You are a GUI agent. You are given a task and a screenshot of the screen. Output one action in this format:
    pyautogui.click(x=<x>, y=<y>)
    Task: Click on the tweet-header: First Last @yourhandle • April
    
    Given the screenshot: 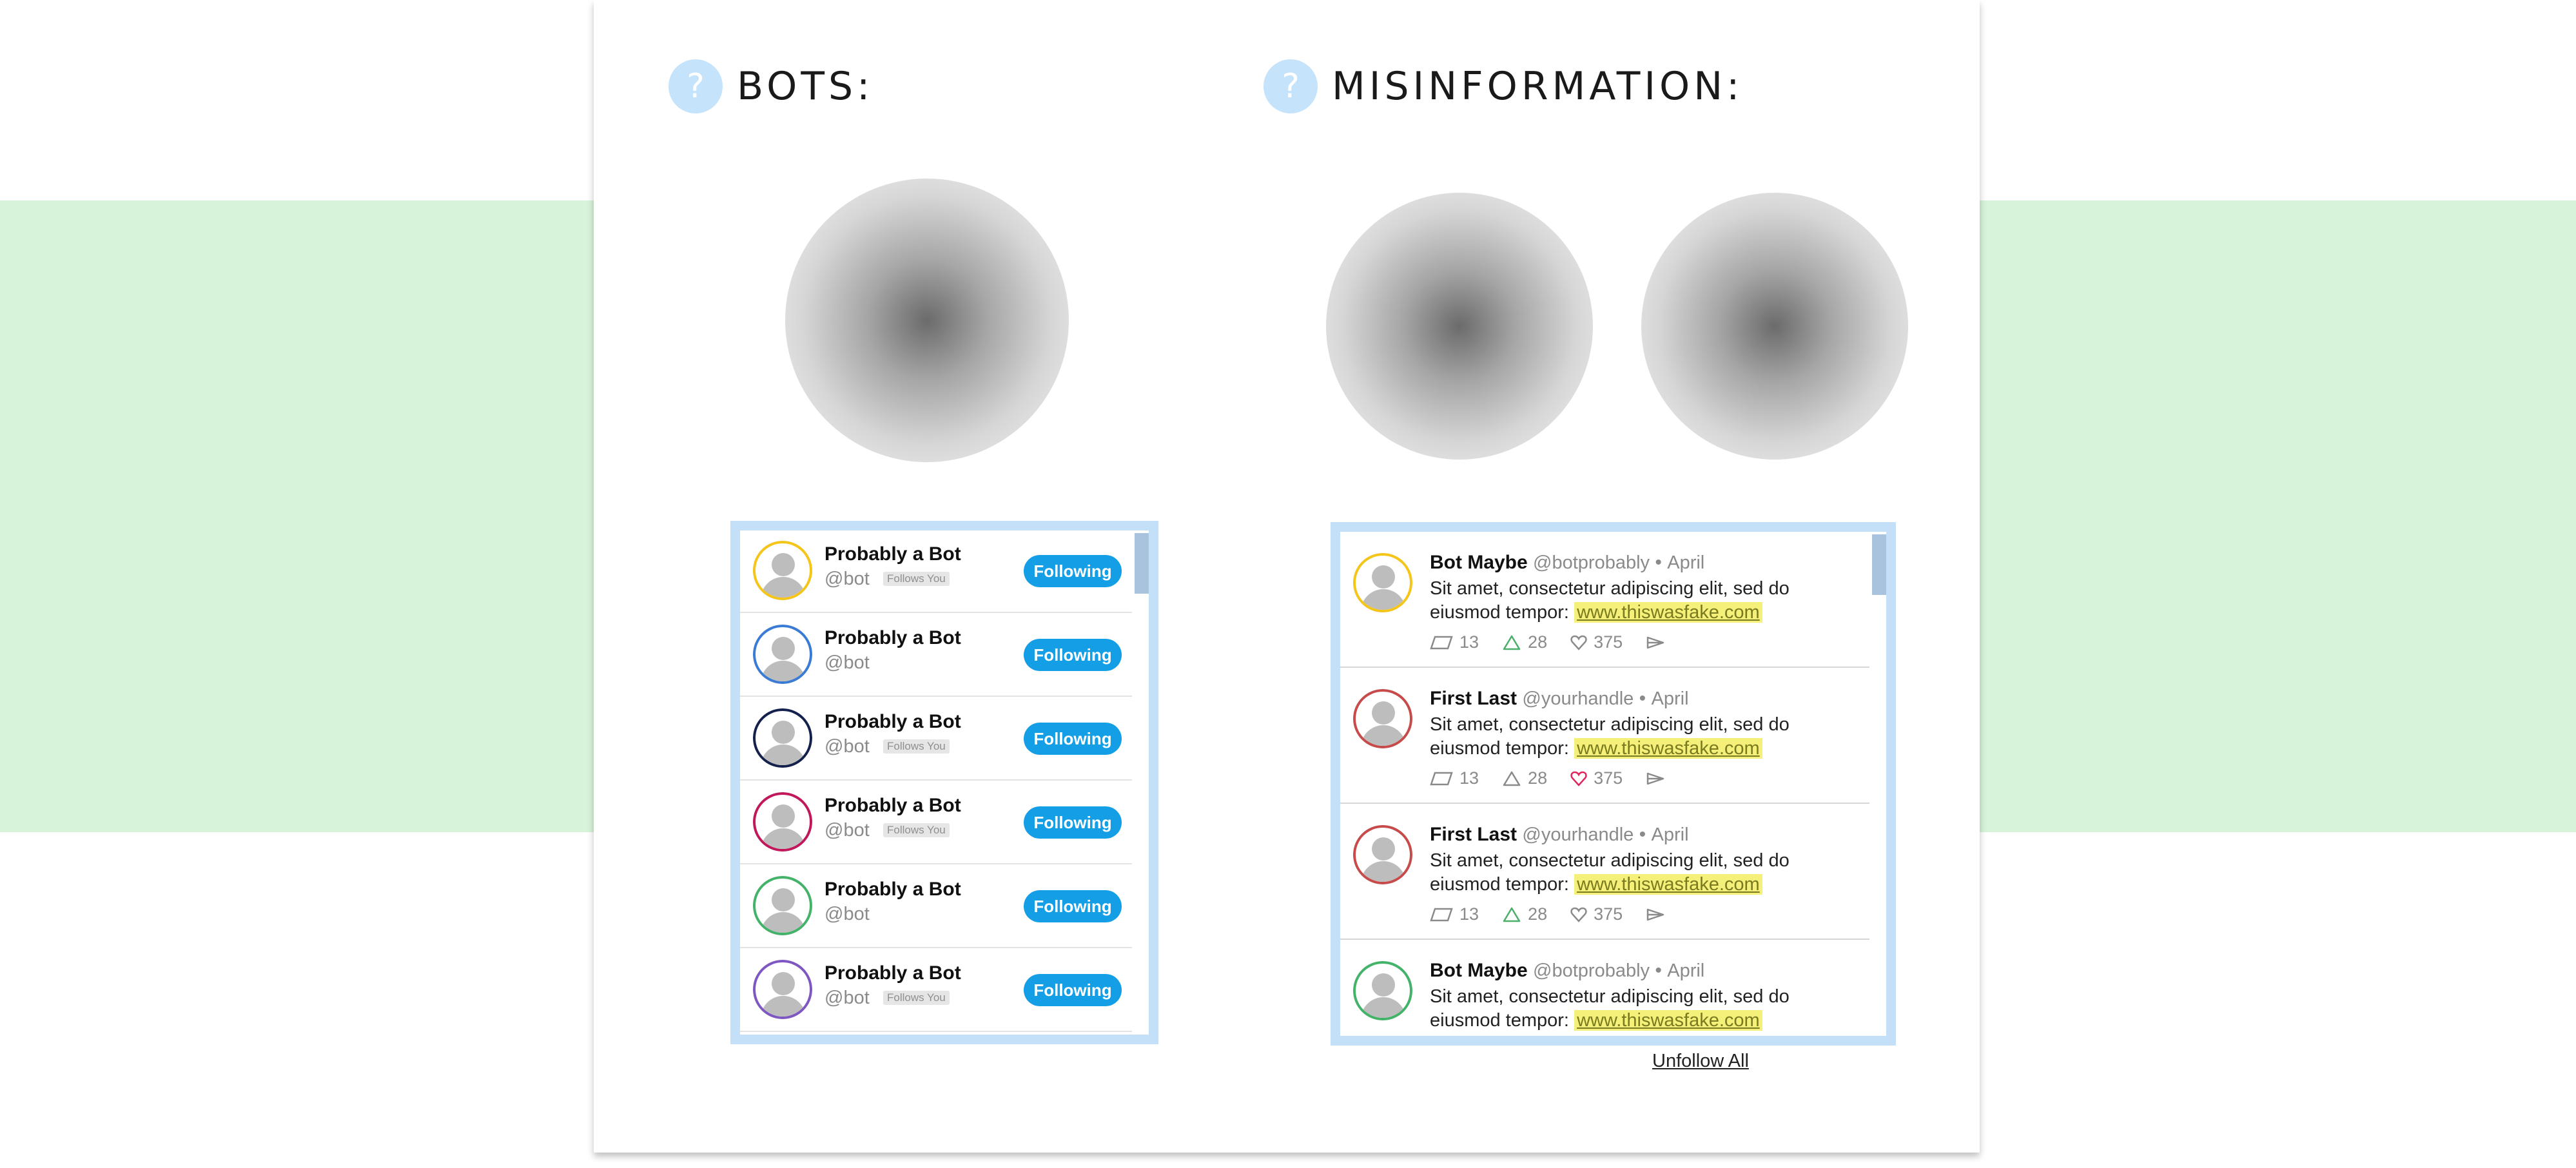 What is the action you would take?
    pyautogui.click(x=1560, y=699)
    